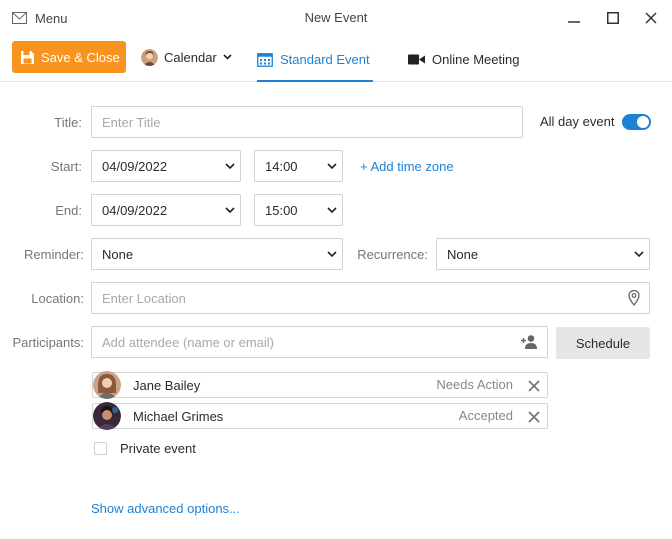  I want to click on end-time-value: 15:00, so click(281, 210).